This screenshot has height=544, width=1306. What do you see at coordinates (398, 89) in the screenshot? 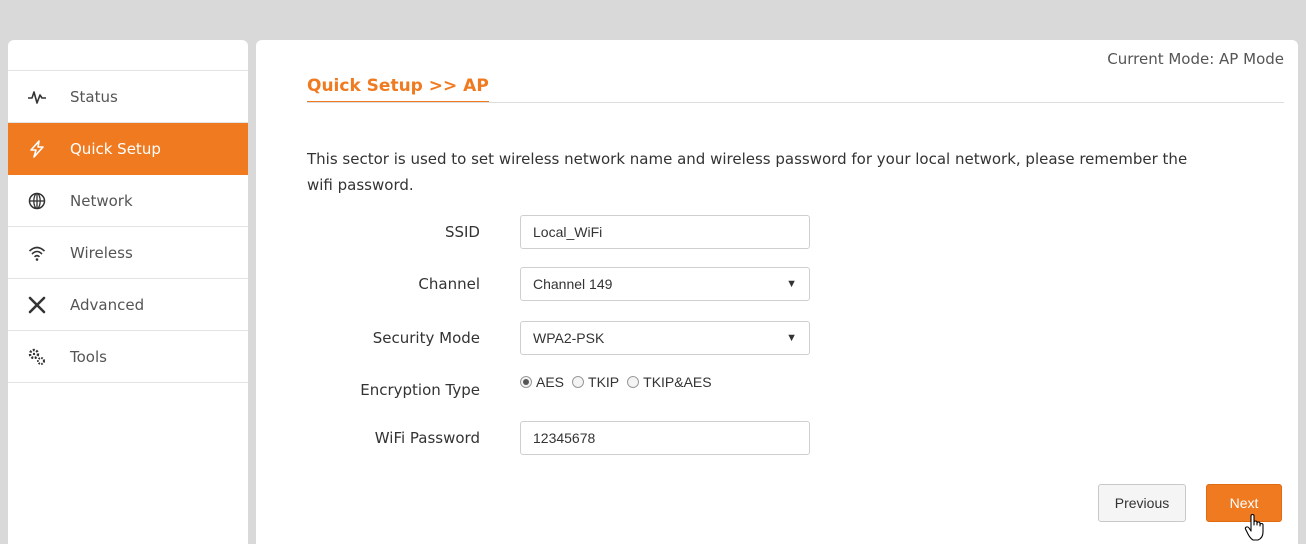
I see `page-title: Quick Setup >> AP` at bounding box center [398, 89].